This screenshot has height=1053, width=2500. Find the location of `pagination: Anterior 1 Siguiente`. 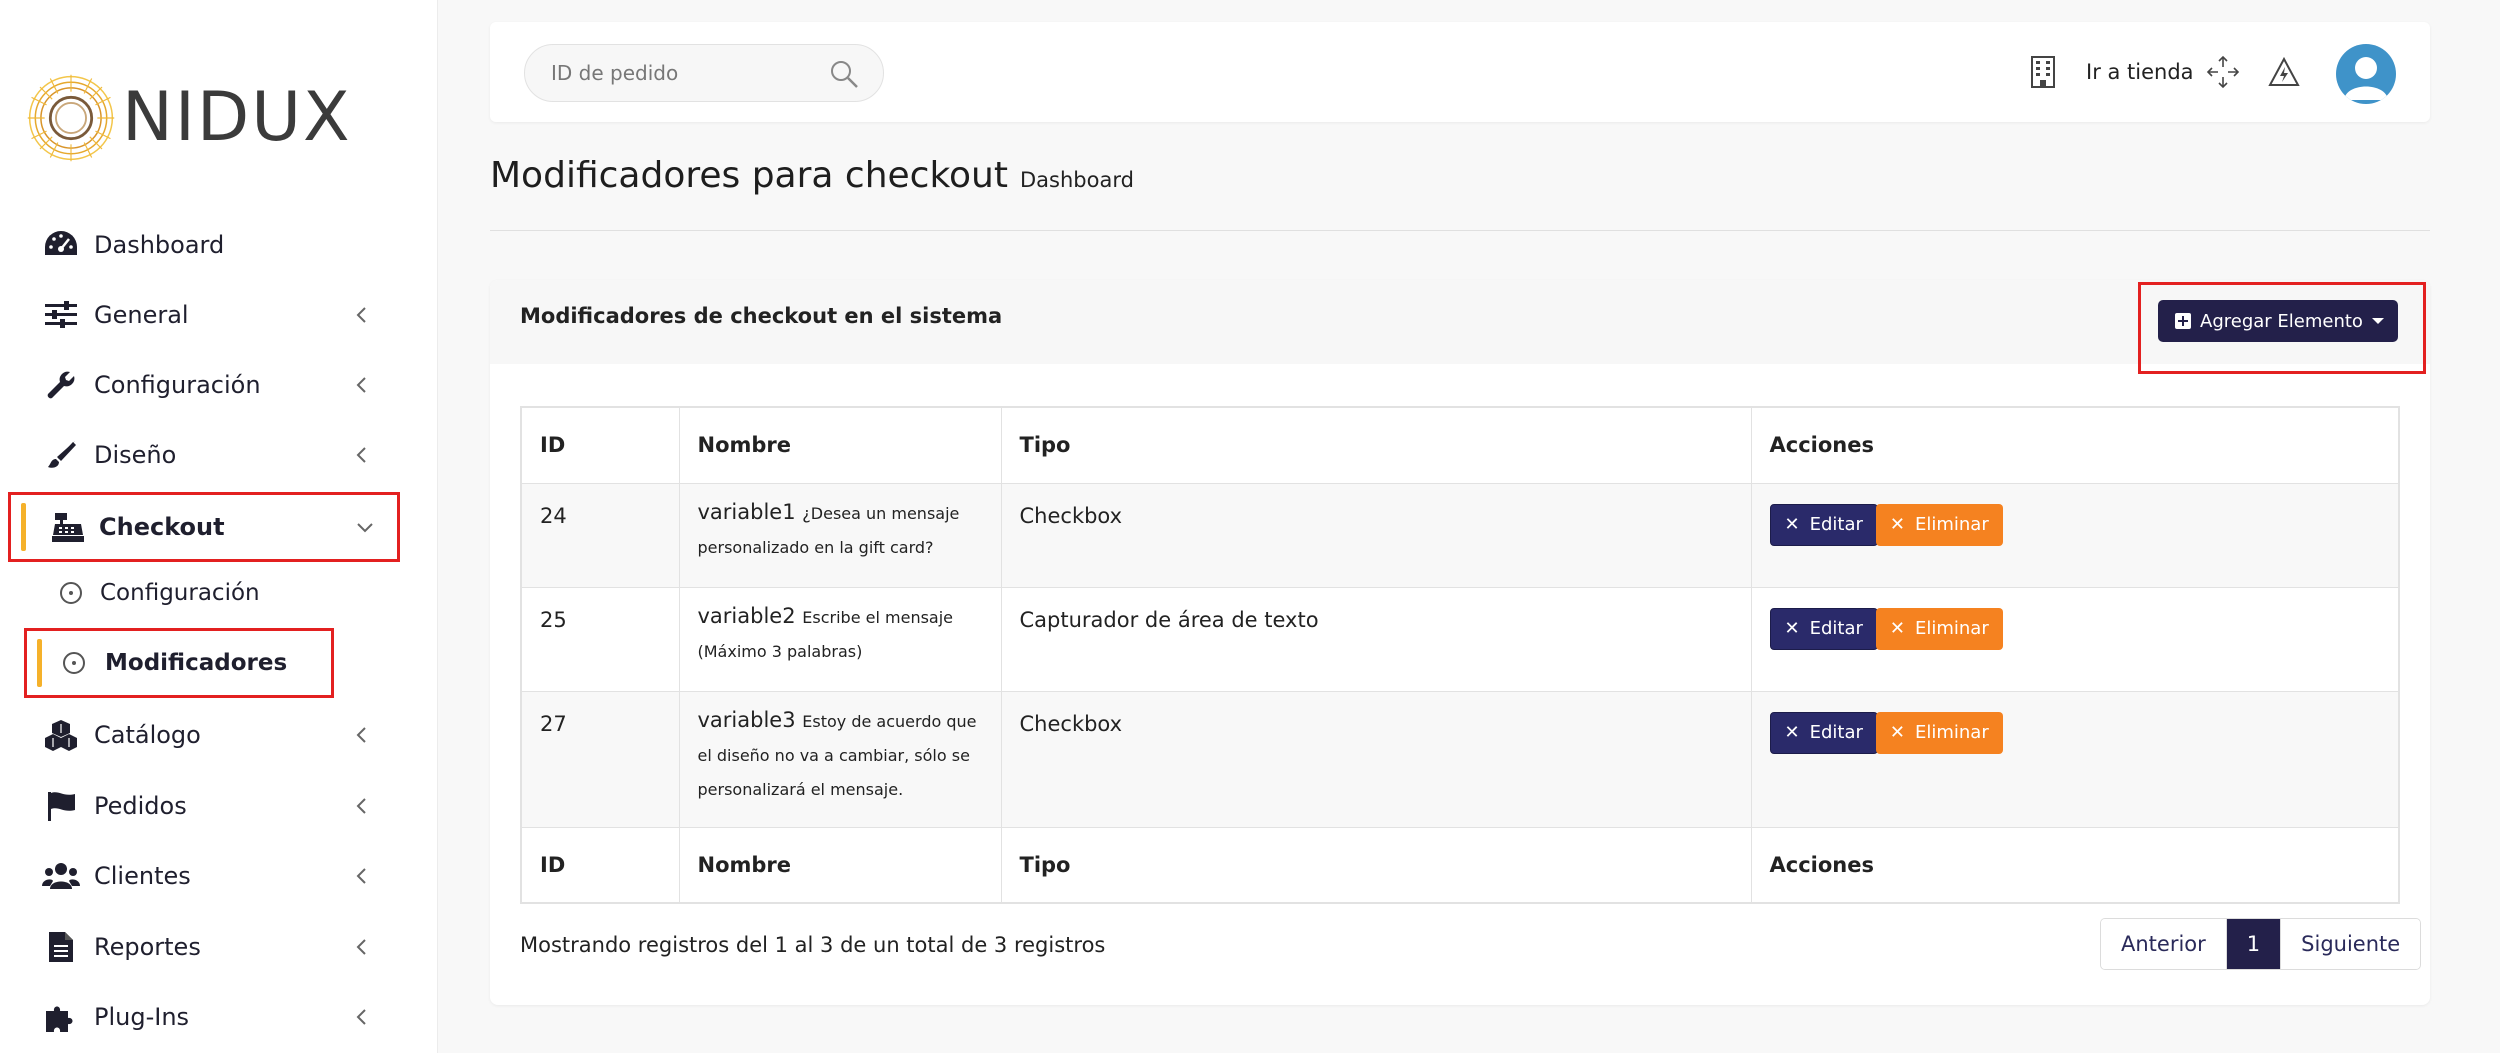

pagination: Anterior 1 Siguiente is located at coordinates (2261, 944).